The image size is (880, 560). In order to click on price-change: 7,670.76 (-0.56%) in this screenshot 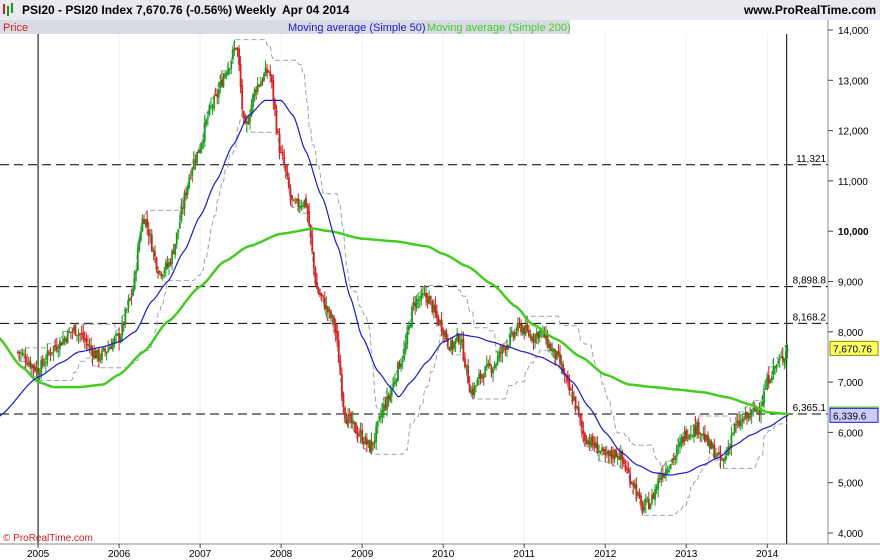, I will do `click(184, 10)`.